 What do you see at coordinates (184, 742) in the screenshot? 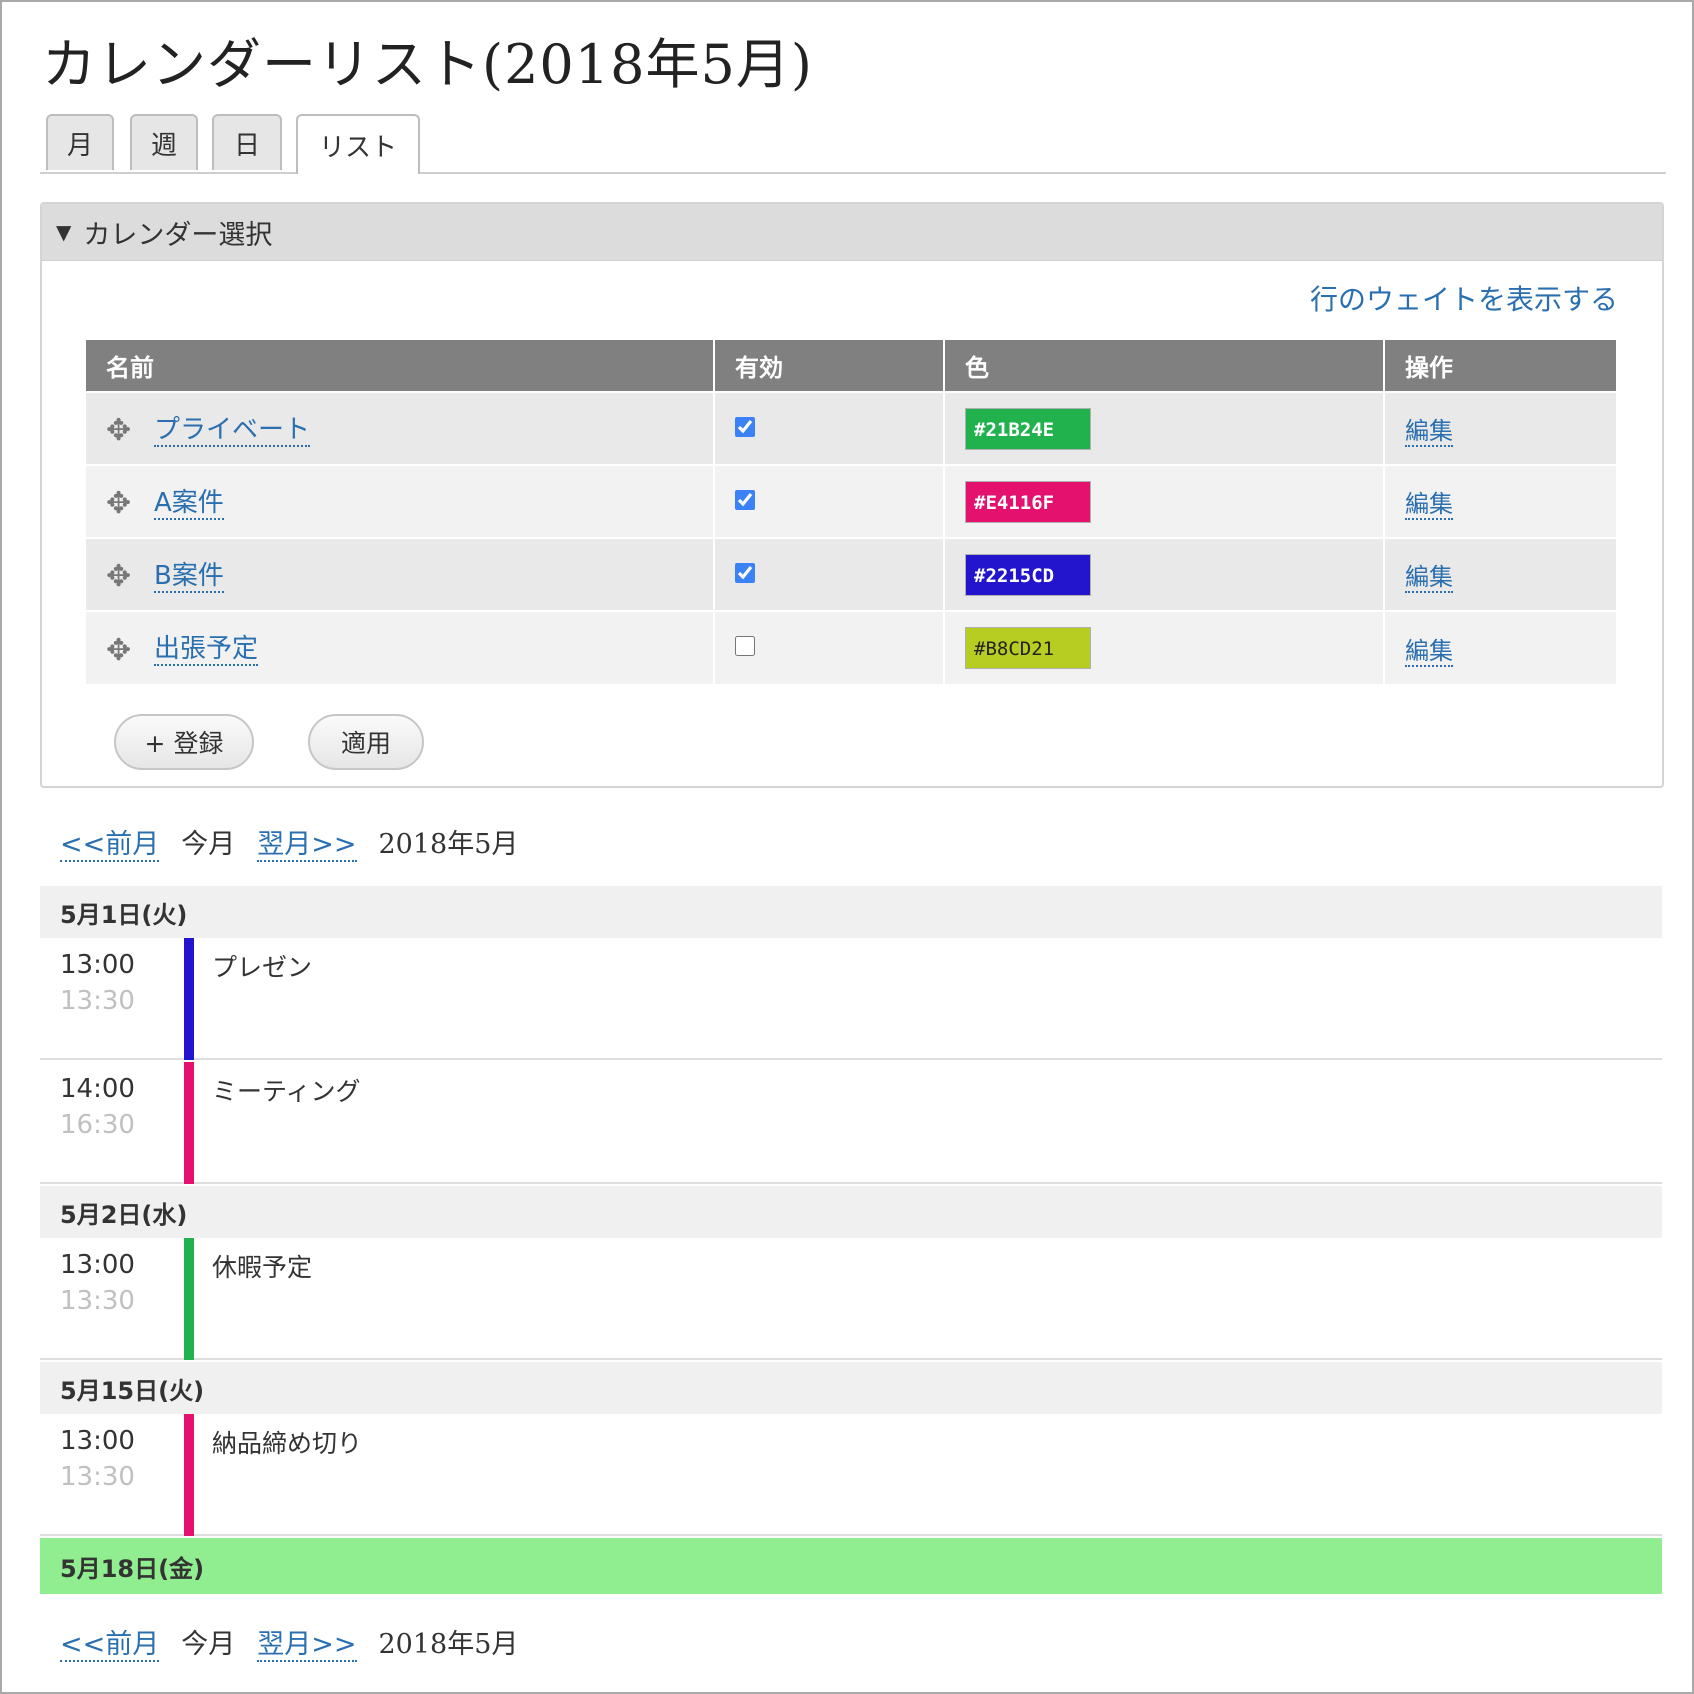
I see `add-calendar-button: + 登録` at bounding box center [184, 742].